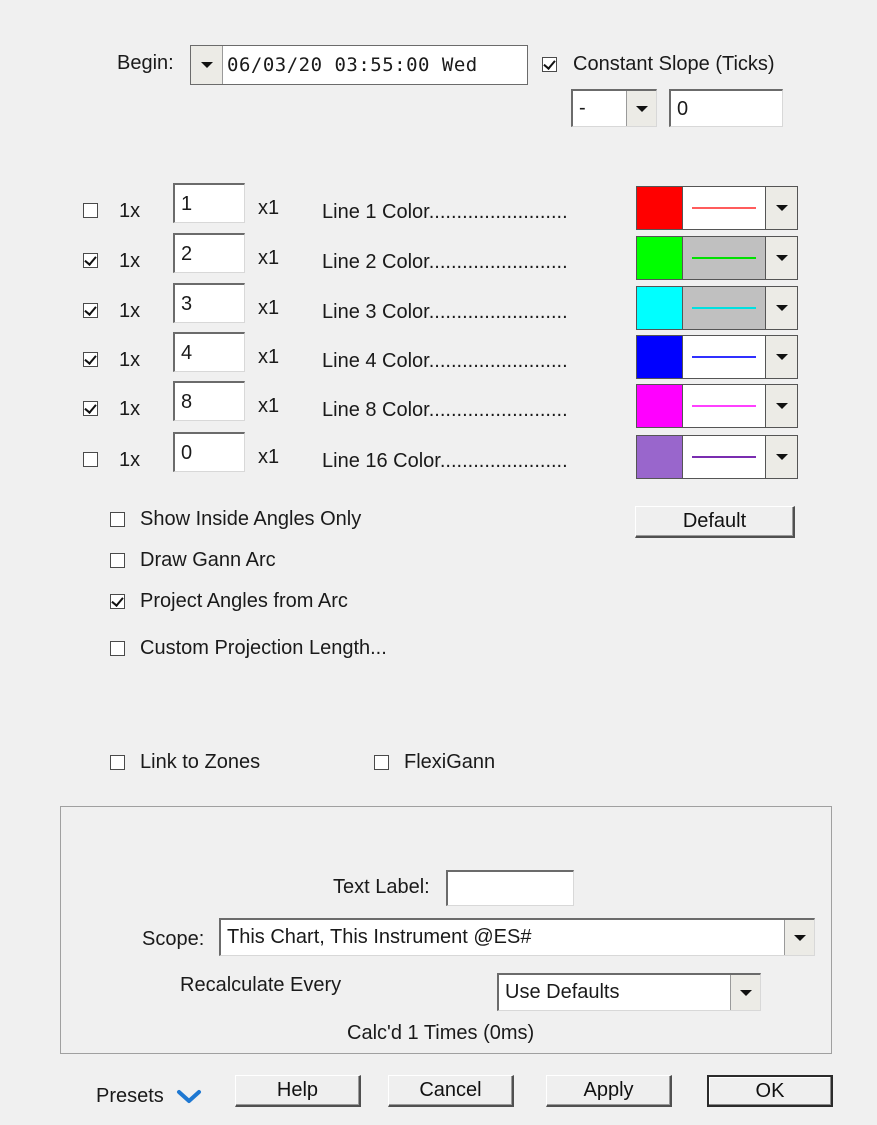 The height and width of the screenshot is (1125, 877). I want to click on line-angle-input: 0, so click(209, 452).